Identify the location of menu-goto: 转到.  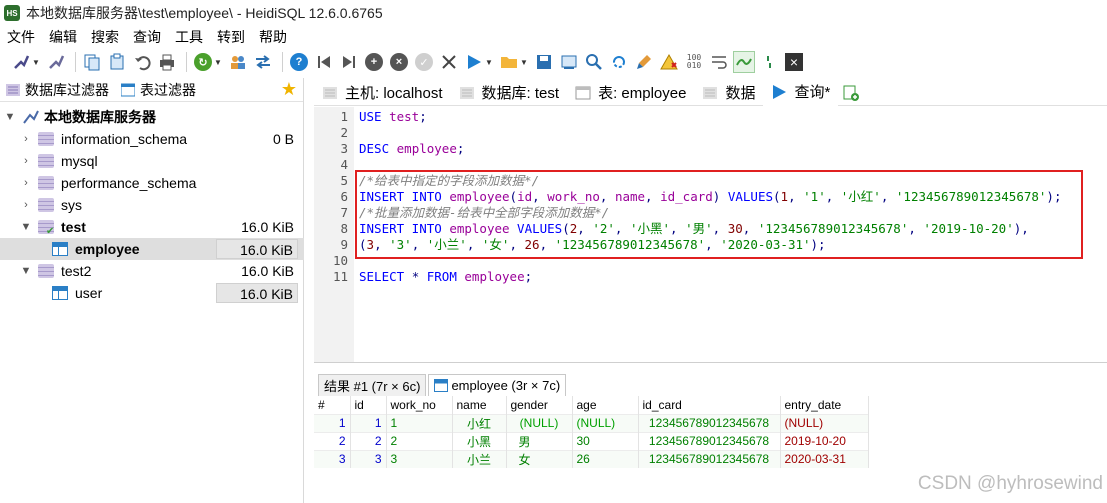
(231, 37).